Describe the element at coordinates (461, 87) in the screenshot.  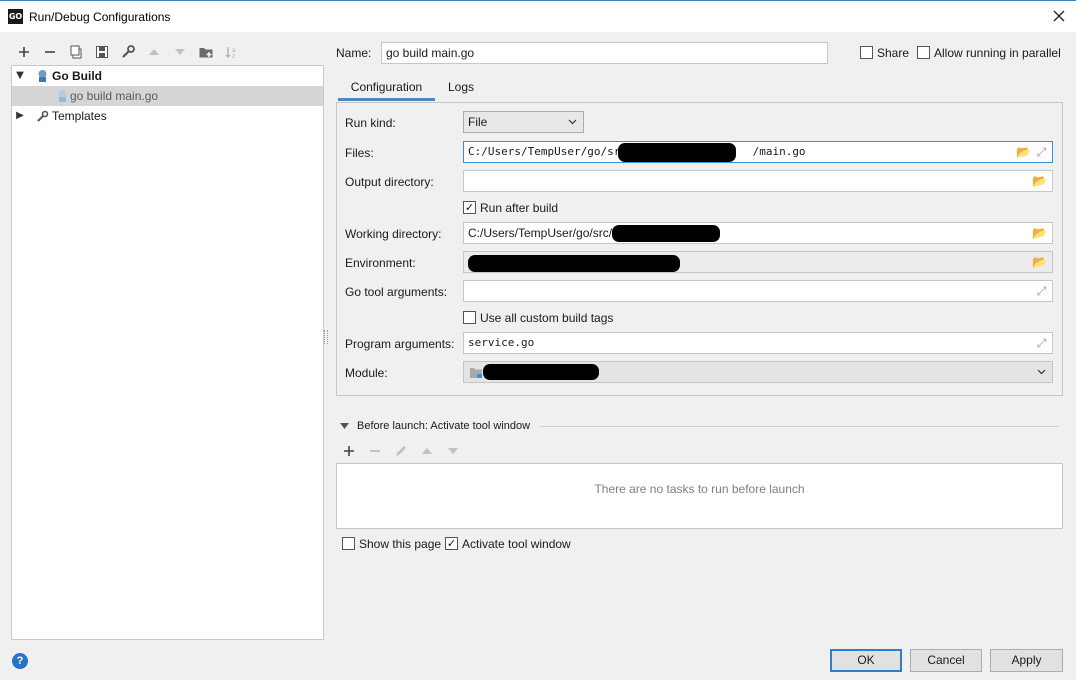
I see `tab-logs: Logs` at that location.